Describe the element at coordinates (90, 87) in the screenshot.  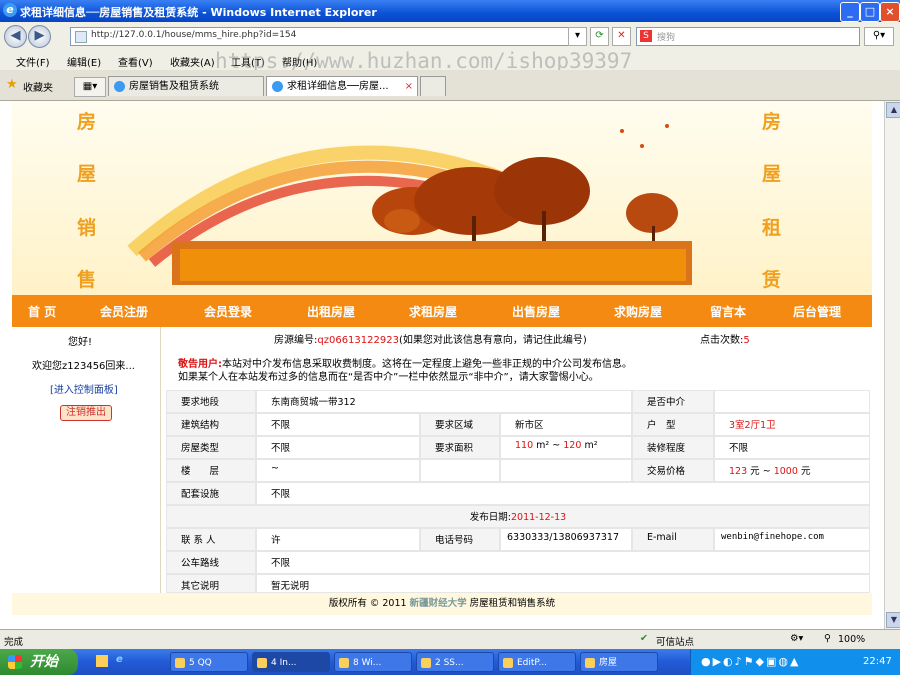
I see `tab-list-icon: ▦▾` at that location.